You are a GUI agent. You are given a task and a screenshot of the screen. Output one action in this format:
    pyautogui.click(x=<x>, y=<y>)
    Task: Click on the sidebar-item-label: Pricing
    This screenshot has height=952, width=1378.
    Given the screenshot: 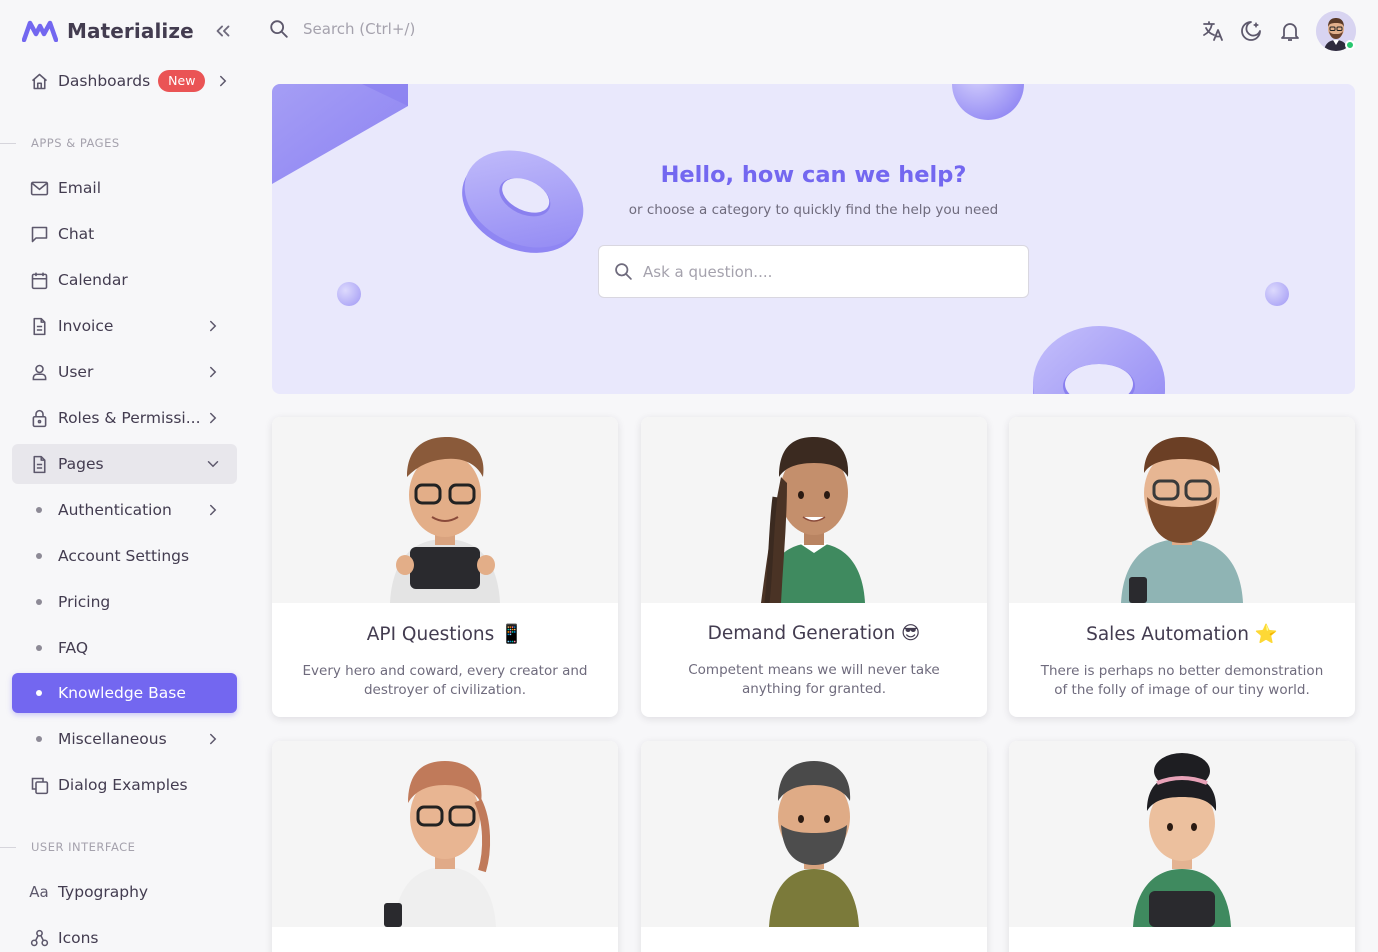 What is the action you would take?
    pyautogui.click(x=84, y=602)
    